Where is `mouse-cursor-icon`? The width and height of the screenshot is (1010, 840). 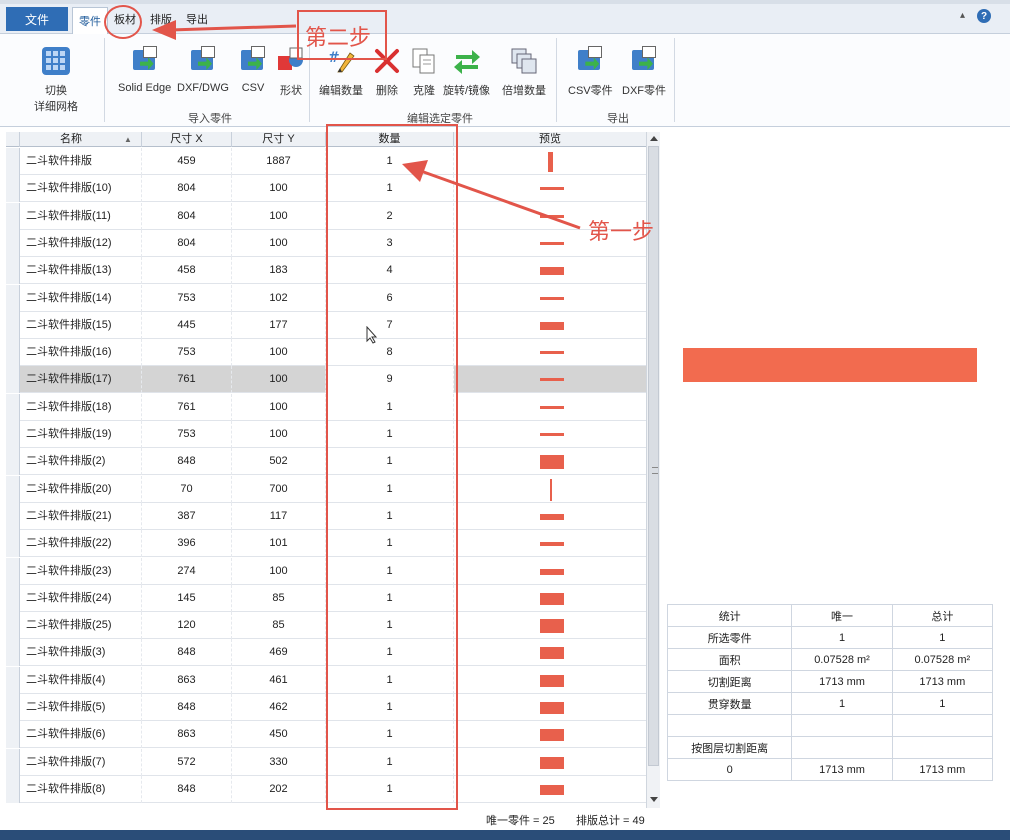 mouse-cursor-icon is located at coordinates (372, 335).